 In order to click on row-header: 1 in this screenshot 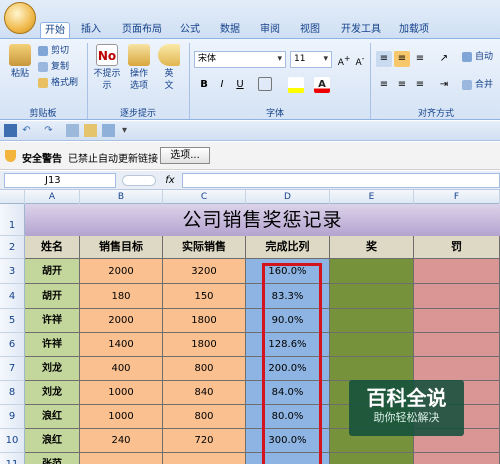, I will do `click(12, 220)`.